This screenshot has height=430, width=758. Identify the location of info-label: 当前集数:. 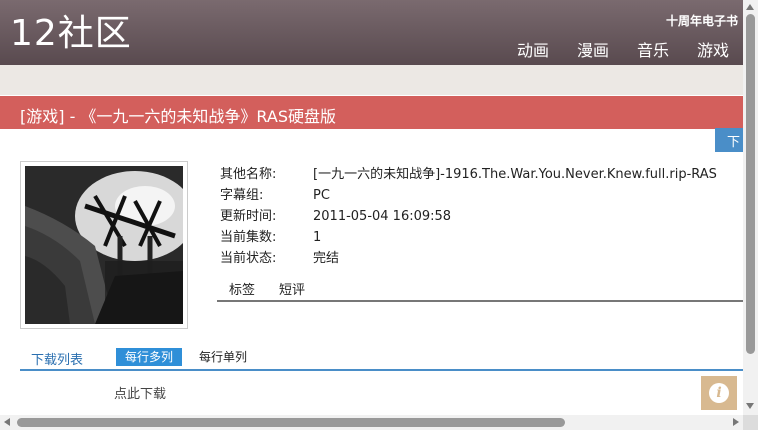
(248, 237).